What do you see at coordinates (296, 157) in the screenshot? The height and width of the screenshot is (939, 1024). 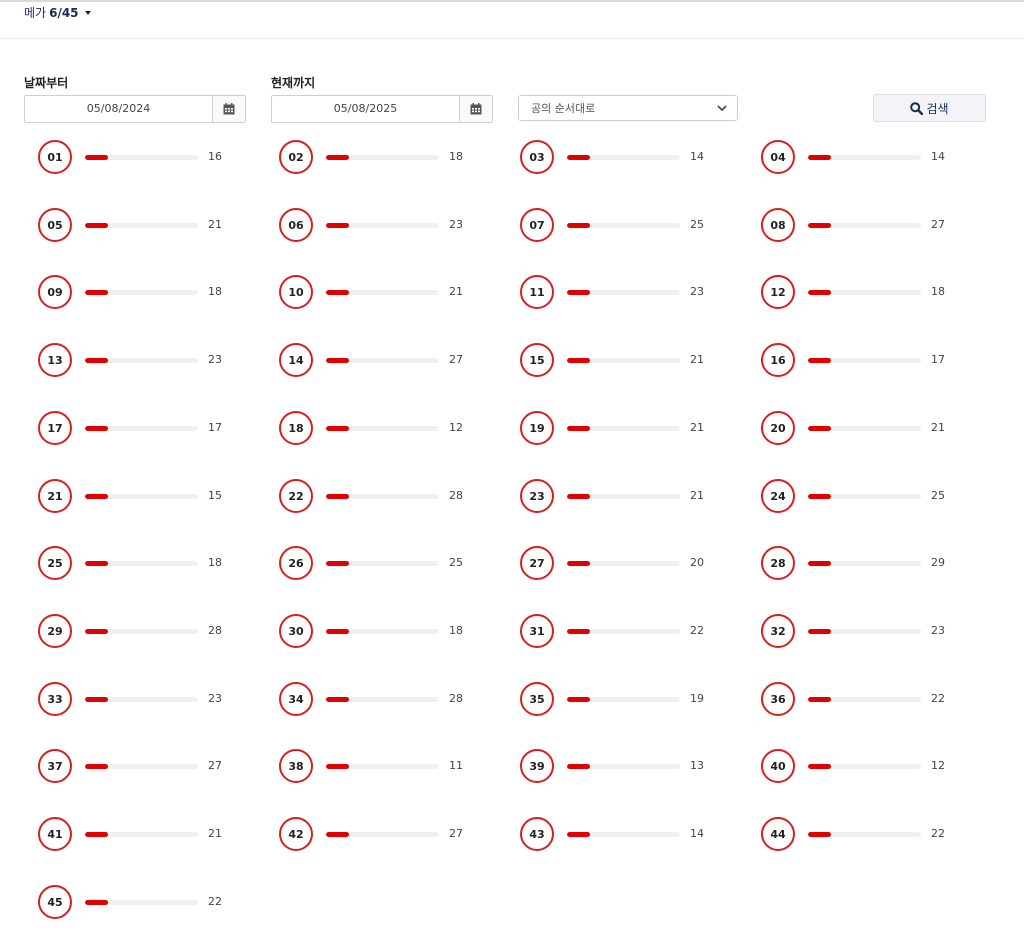 I see `ball-number: 02` at bounding box center [296, 157].